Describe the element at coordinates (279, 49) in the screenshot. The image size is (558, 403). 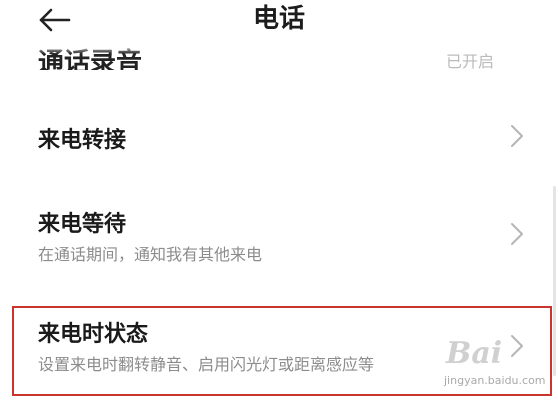
I see `header-fade` at that location.